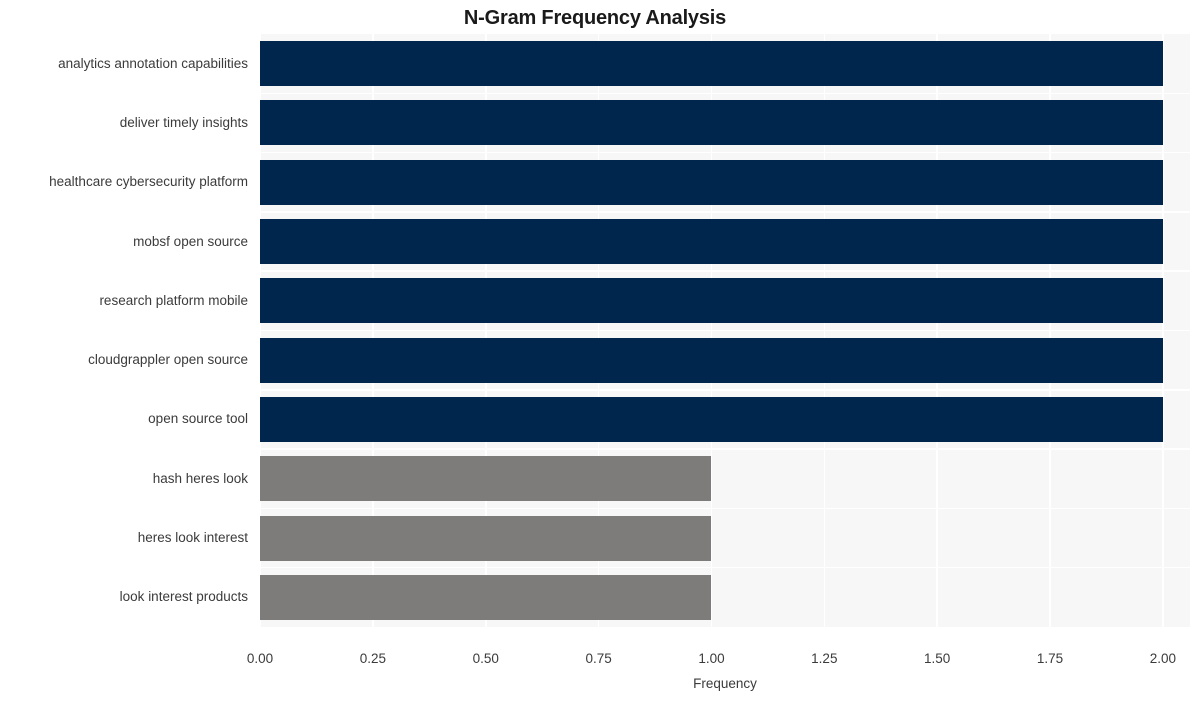  Describe the element at coordinates (485, 658) in the screenshot. I see `x-axis-tick-label: 0.50` at that location.